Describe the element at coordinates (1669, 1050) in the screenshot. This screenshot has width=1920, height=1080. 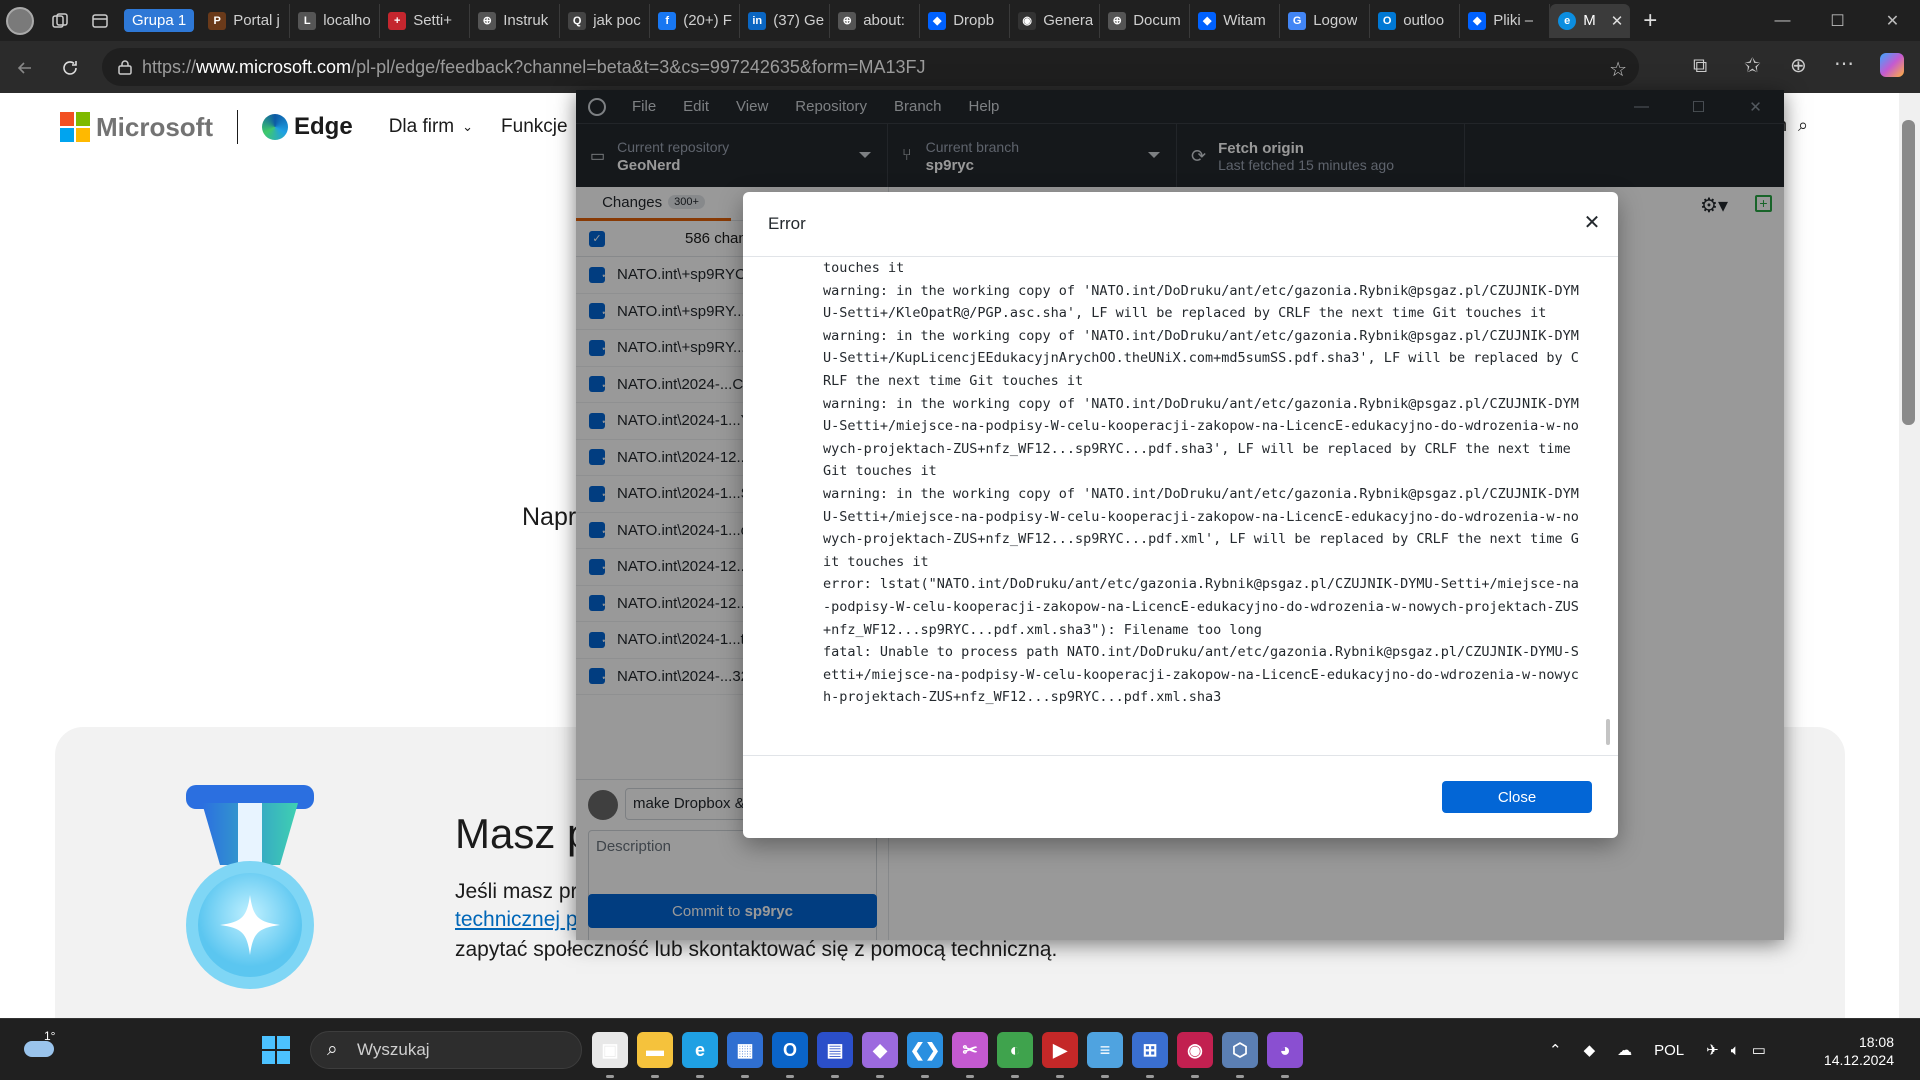
I see `language-indicator: POL` at that location.